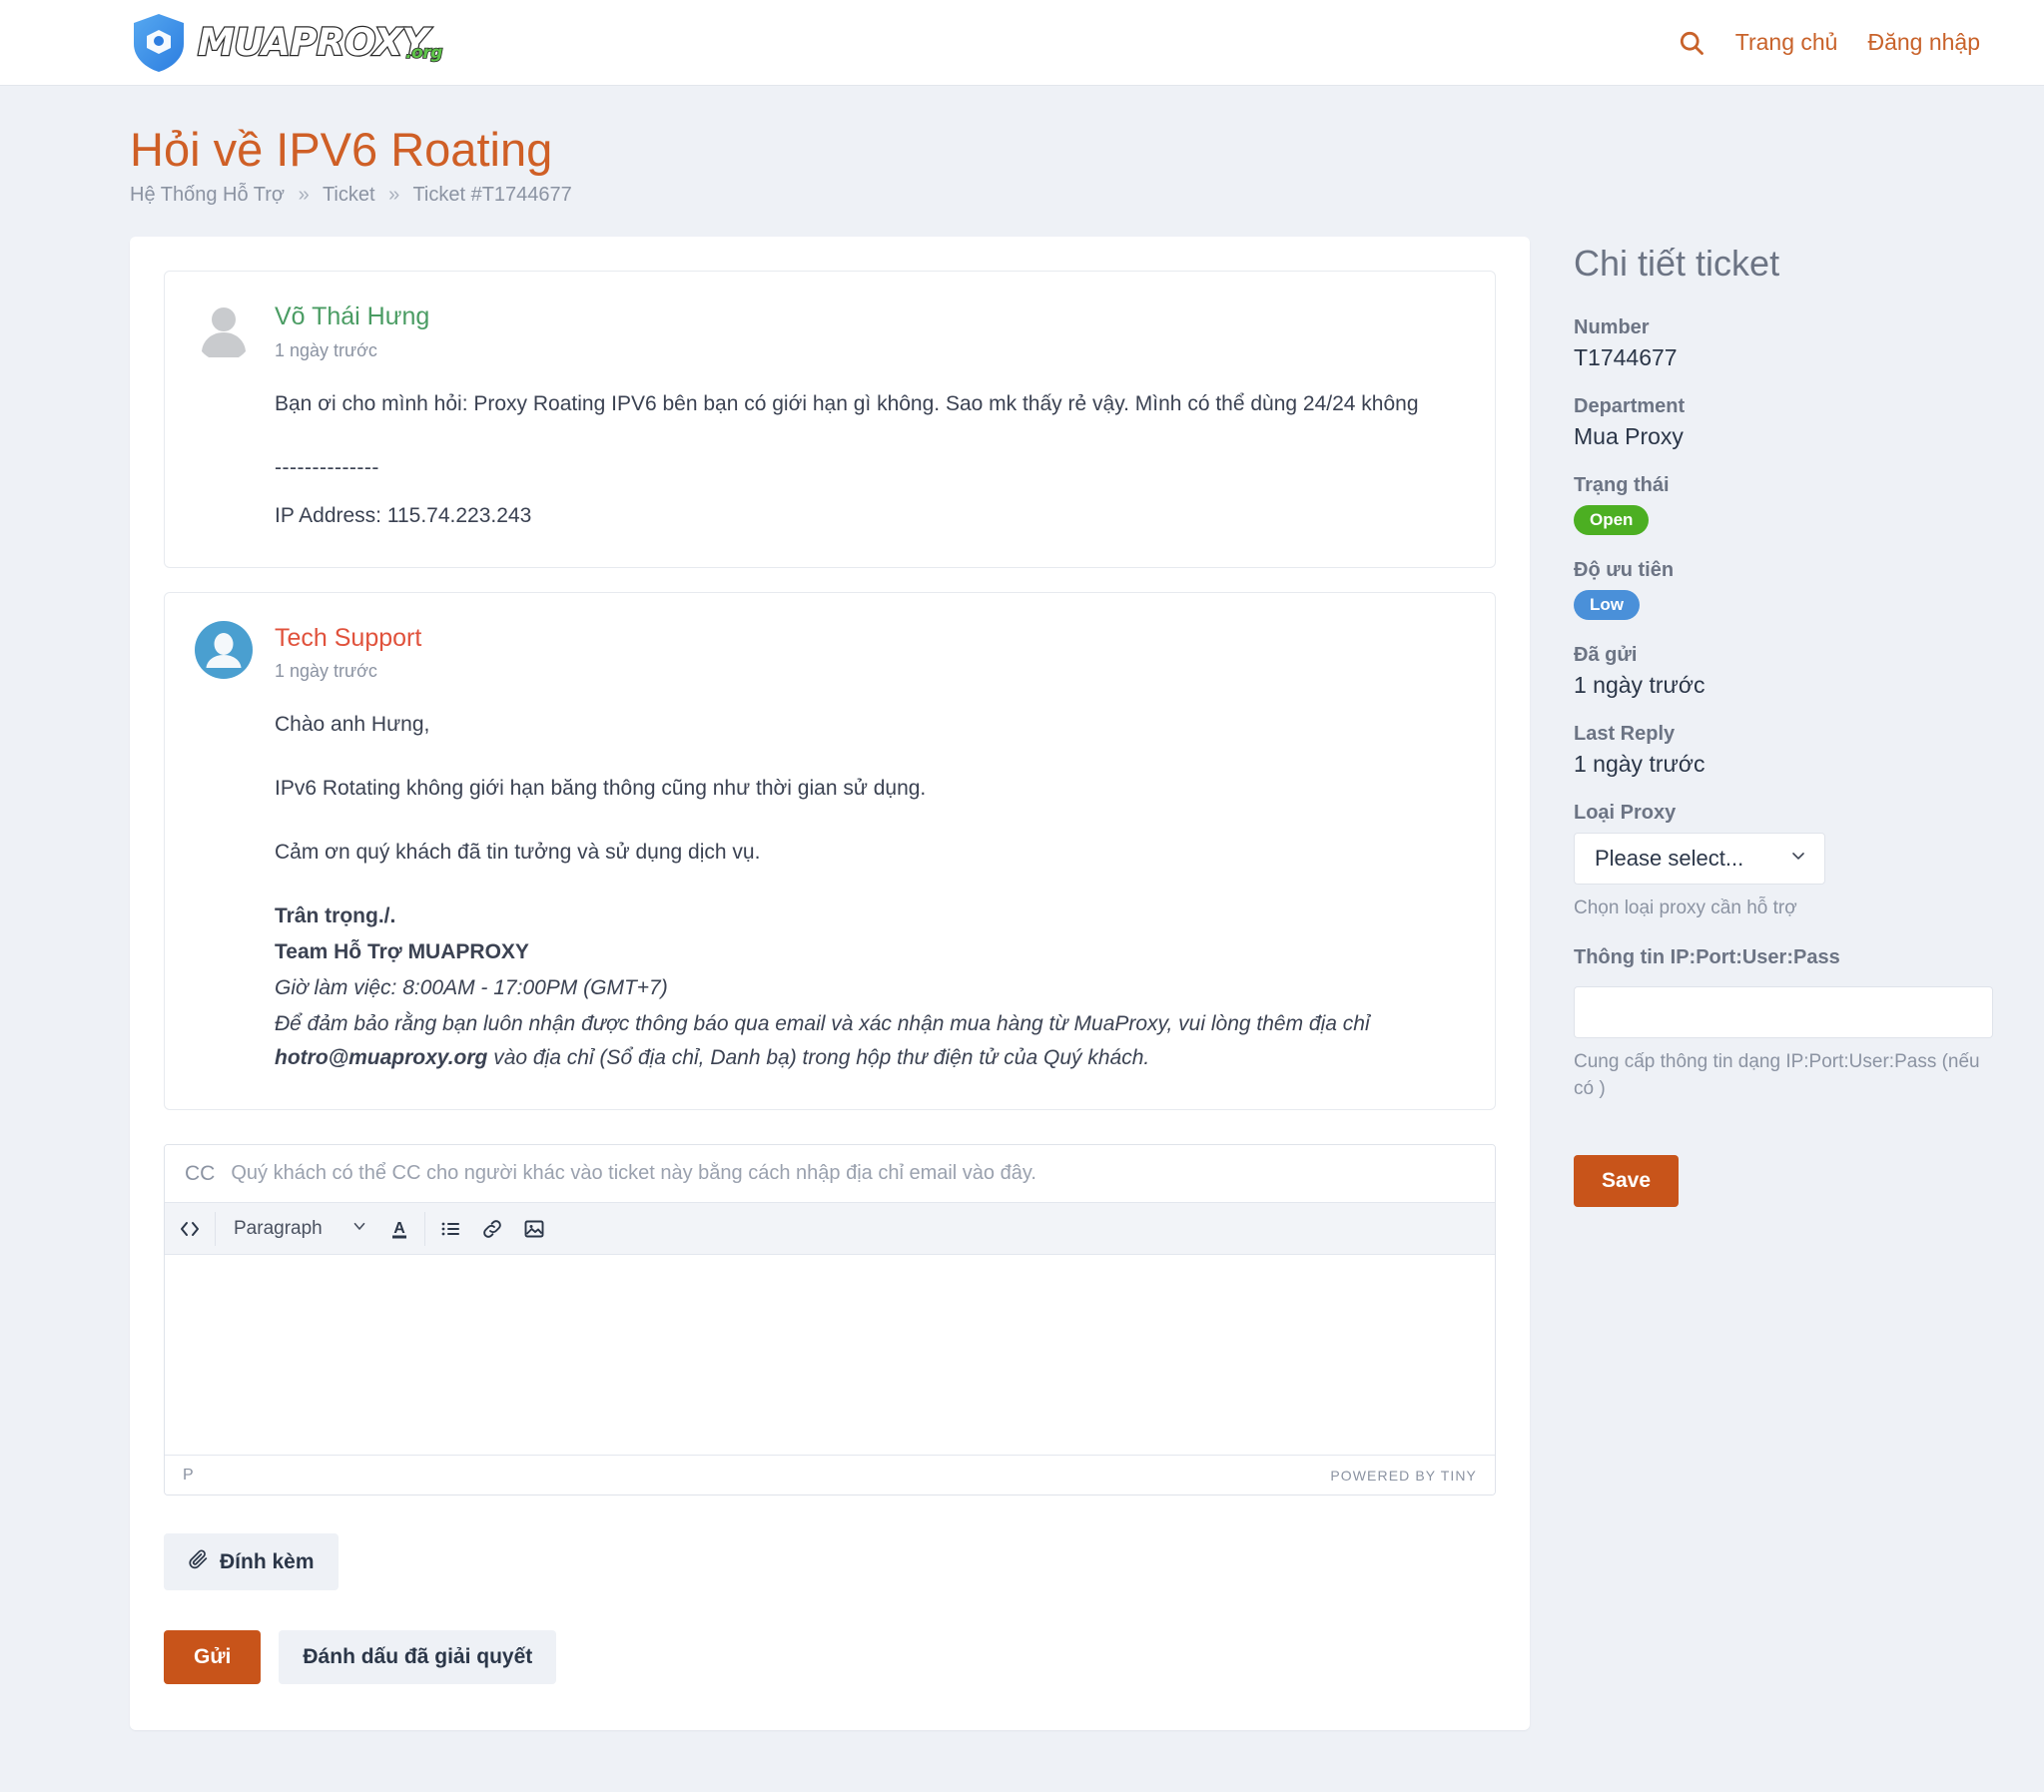  What do you see at coordinates (450, 1229) in the screenshot?
I see `bullet-list-icon` at bounding box center [450, 1229].